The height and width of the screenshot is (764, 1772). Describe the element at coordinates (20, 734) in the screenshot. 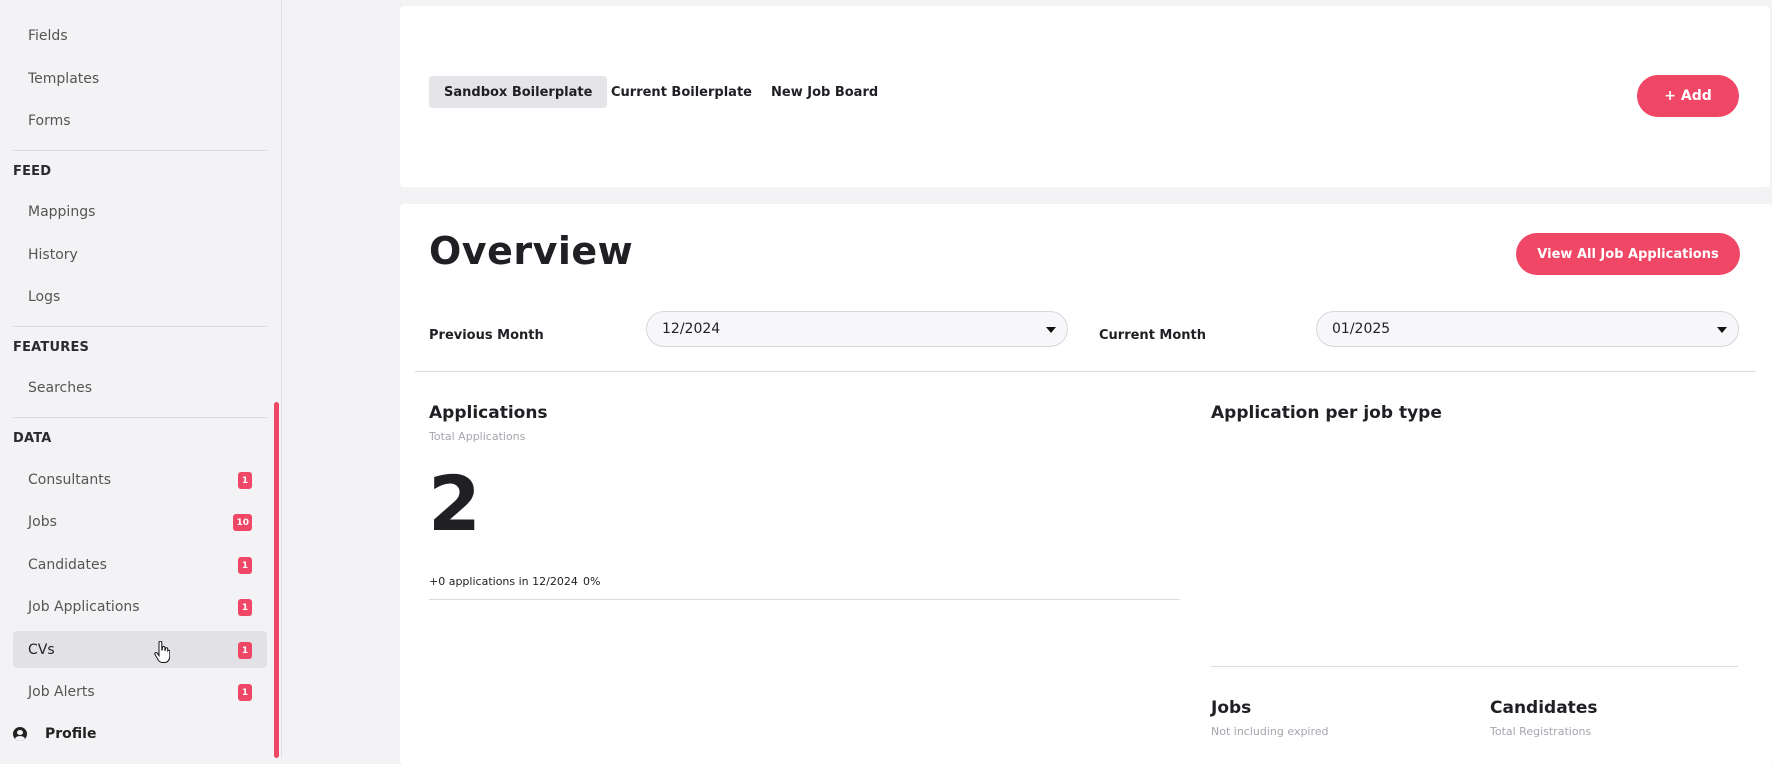

I see `user-circle-icon` at that location.